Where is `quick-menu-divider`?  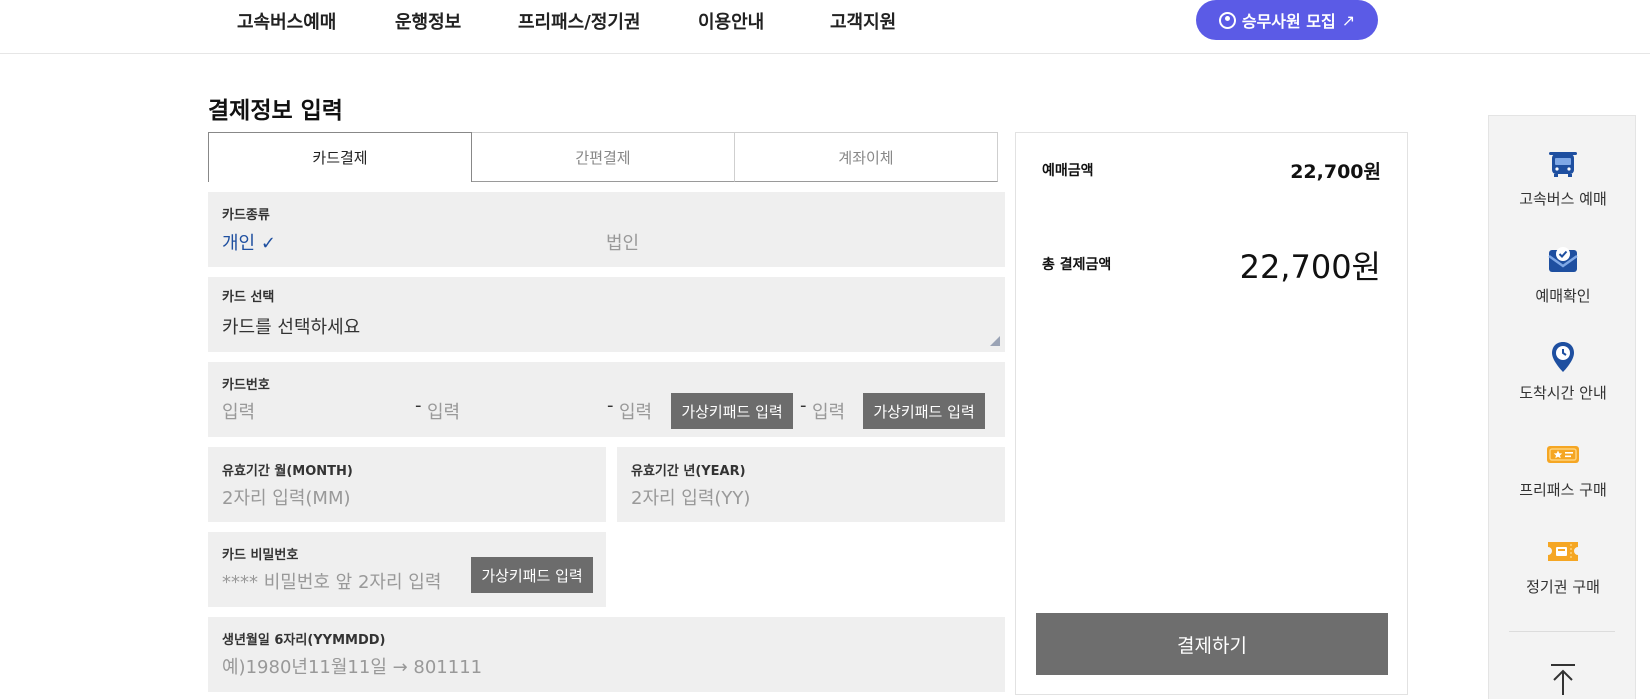 quick-menu-divider is located at coordinates (1562, 631).